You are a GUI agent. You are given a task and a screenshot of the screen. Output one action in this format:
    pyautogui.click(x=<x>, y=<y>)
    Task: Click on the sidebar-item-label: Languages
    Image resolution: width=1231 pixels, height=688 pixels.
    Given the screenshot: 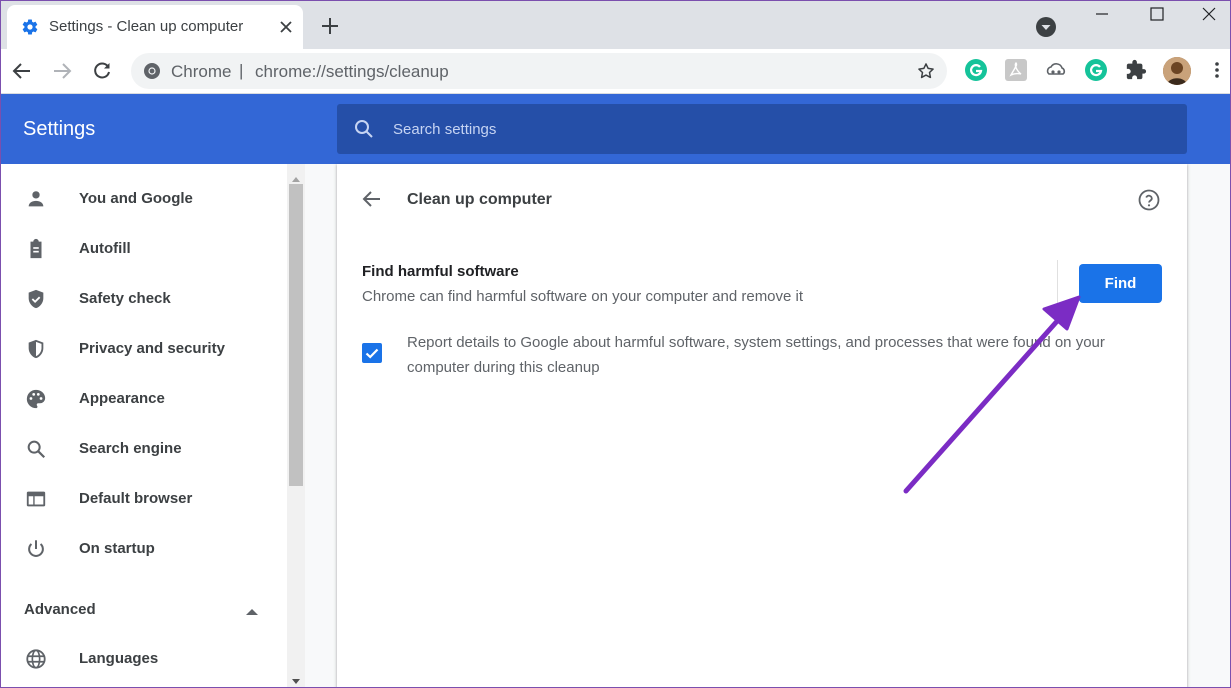 What is the action you would take?
    pyautogui.click(x=119, y=658)
    